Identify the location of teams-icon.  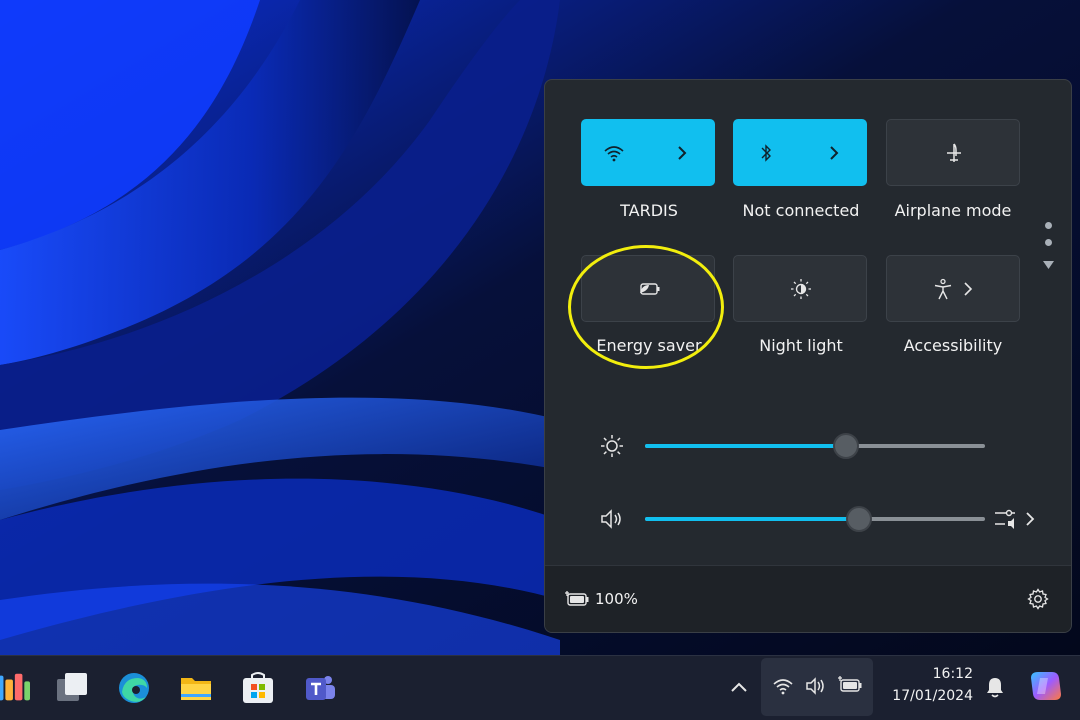
(320, 688).